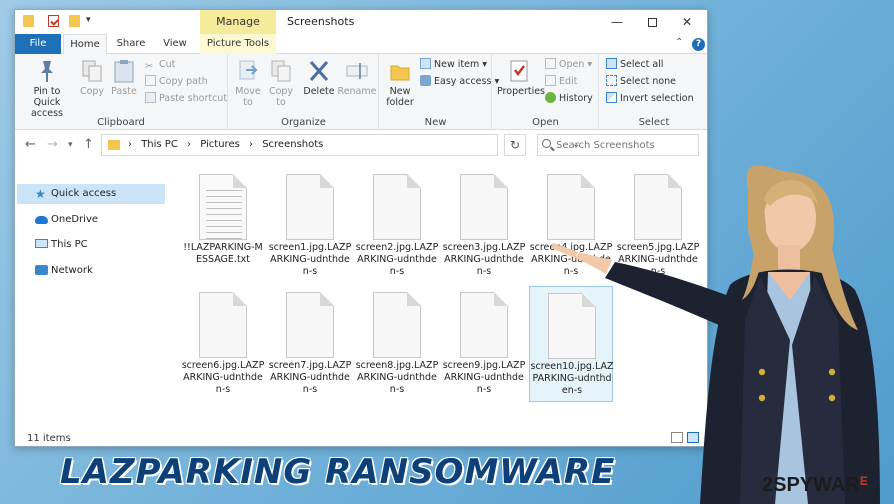 This screenshot has width=894, height=504. I want to click on easy-access-button: Easy access ▾, so click(459, 82).